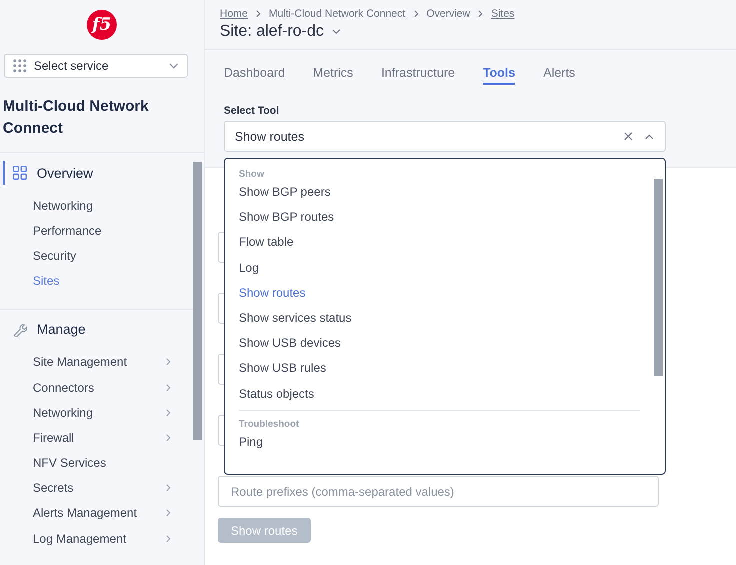 This screenshot has height=565, width=736. Describe the element at coordinates (96, 513) in the screenshot. I see `nav-item: Alerts Management` at that location.